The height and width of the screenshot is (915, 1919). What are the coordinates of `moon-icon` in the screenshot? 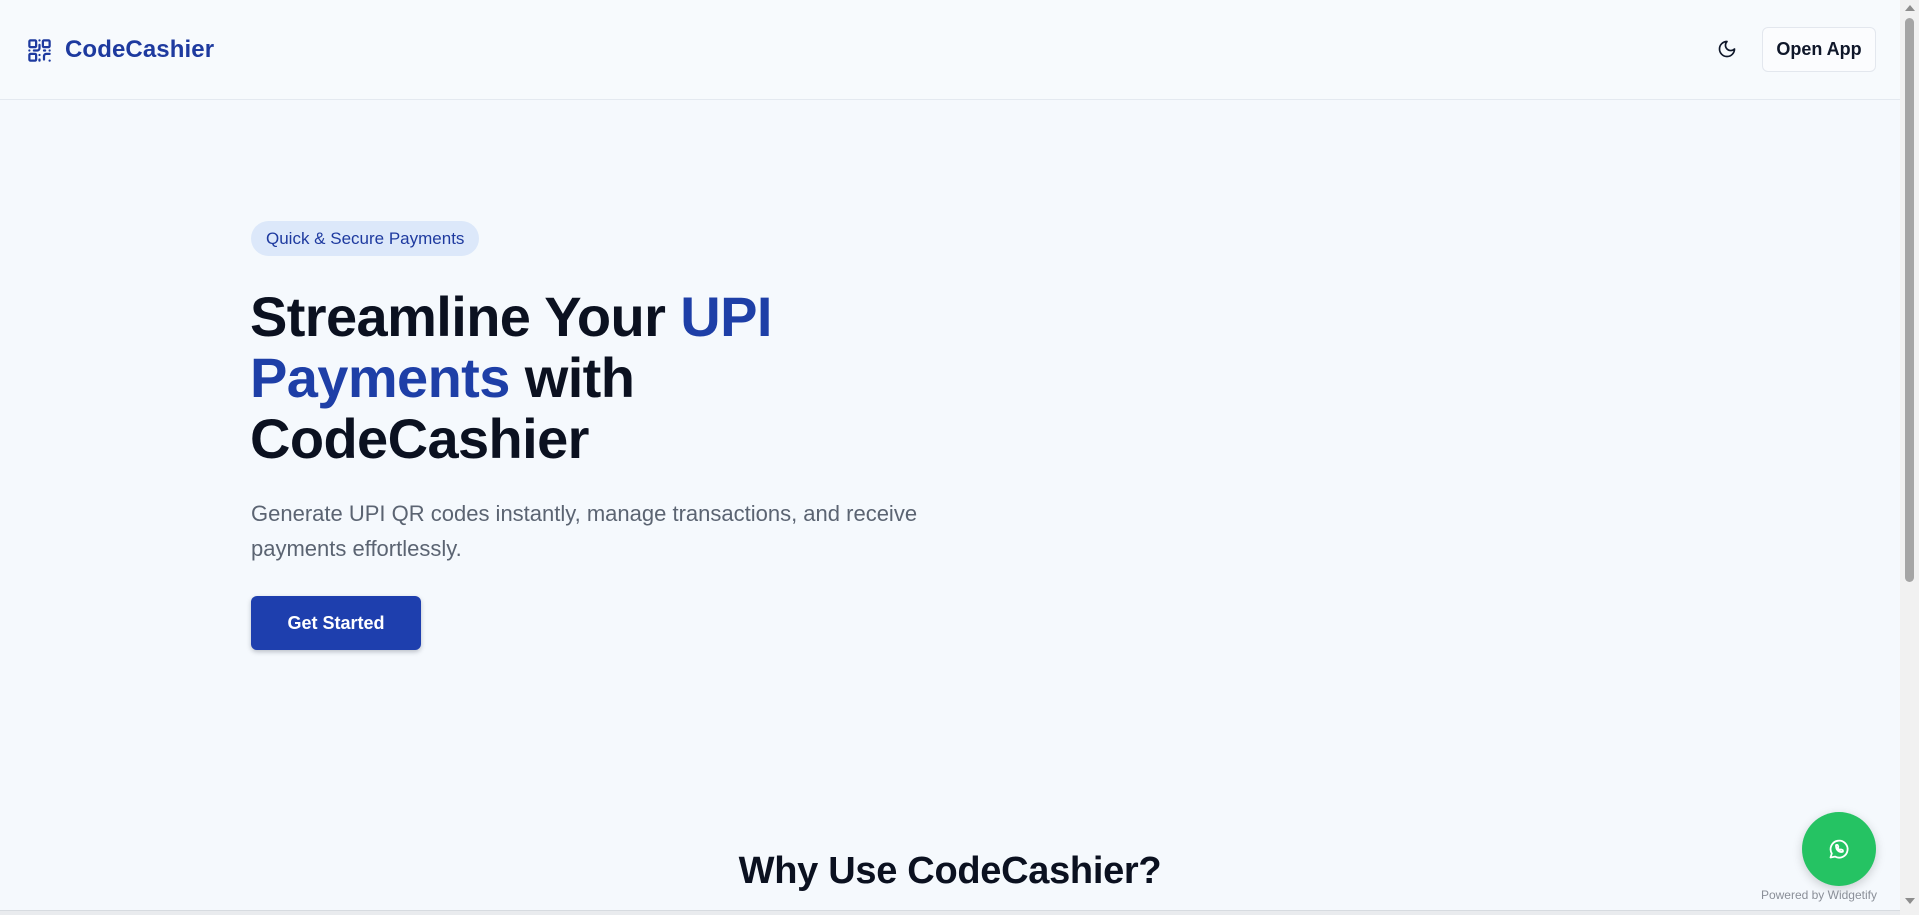 It's located at (1727, 49).